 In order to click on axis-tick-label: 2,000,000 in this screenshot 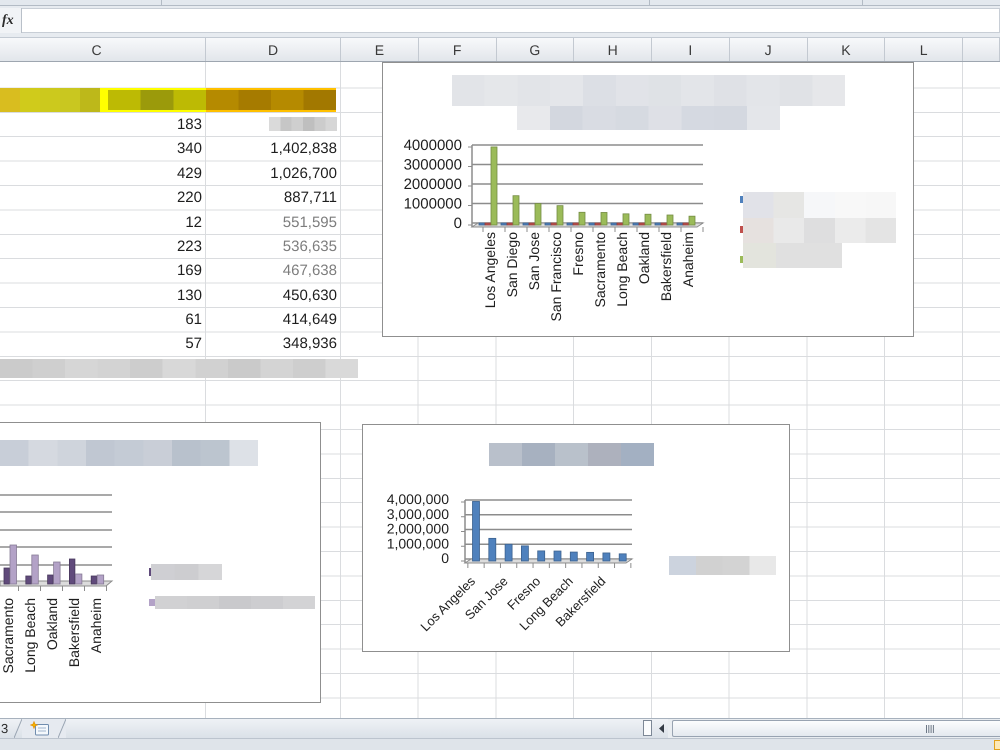, I will do `click(417, 528)`.